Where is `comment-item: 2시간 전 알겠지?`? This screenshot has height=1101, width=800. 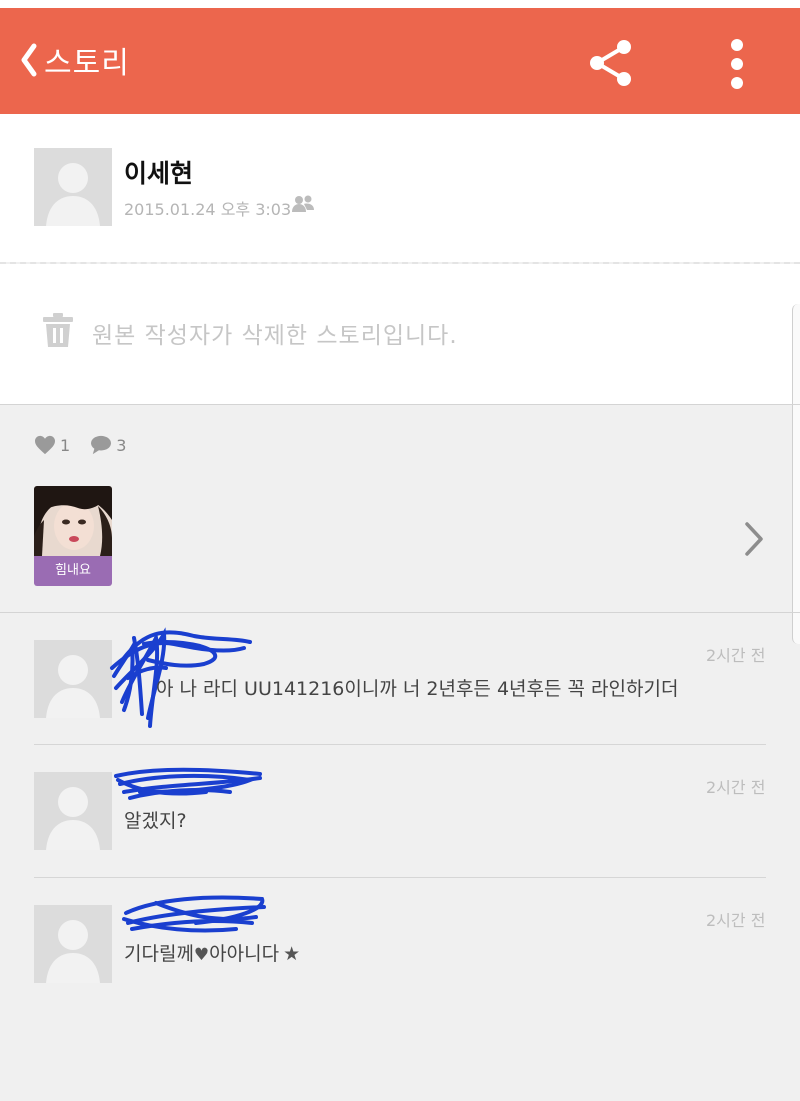 comment-item: 2시간 전 알겠지? is located at coordinates (400, 810).